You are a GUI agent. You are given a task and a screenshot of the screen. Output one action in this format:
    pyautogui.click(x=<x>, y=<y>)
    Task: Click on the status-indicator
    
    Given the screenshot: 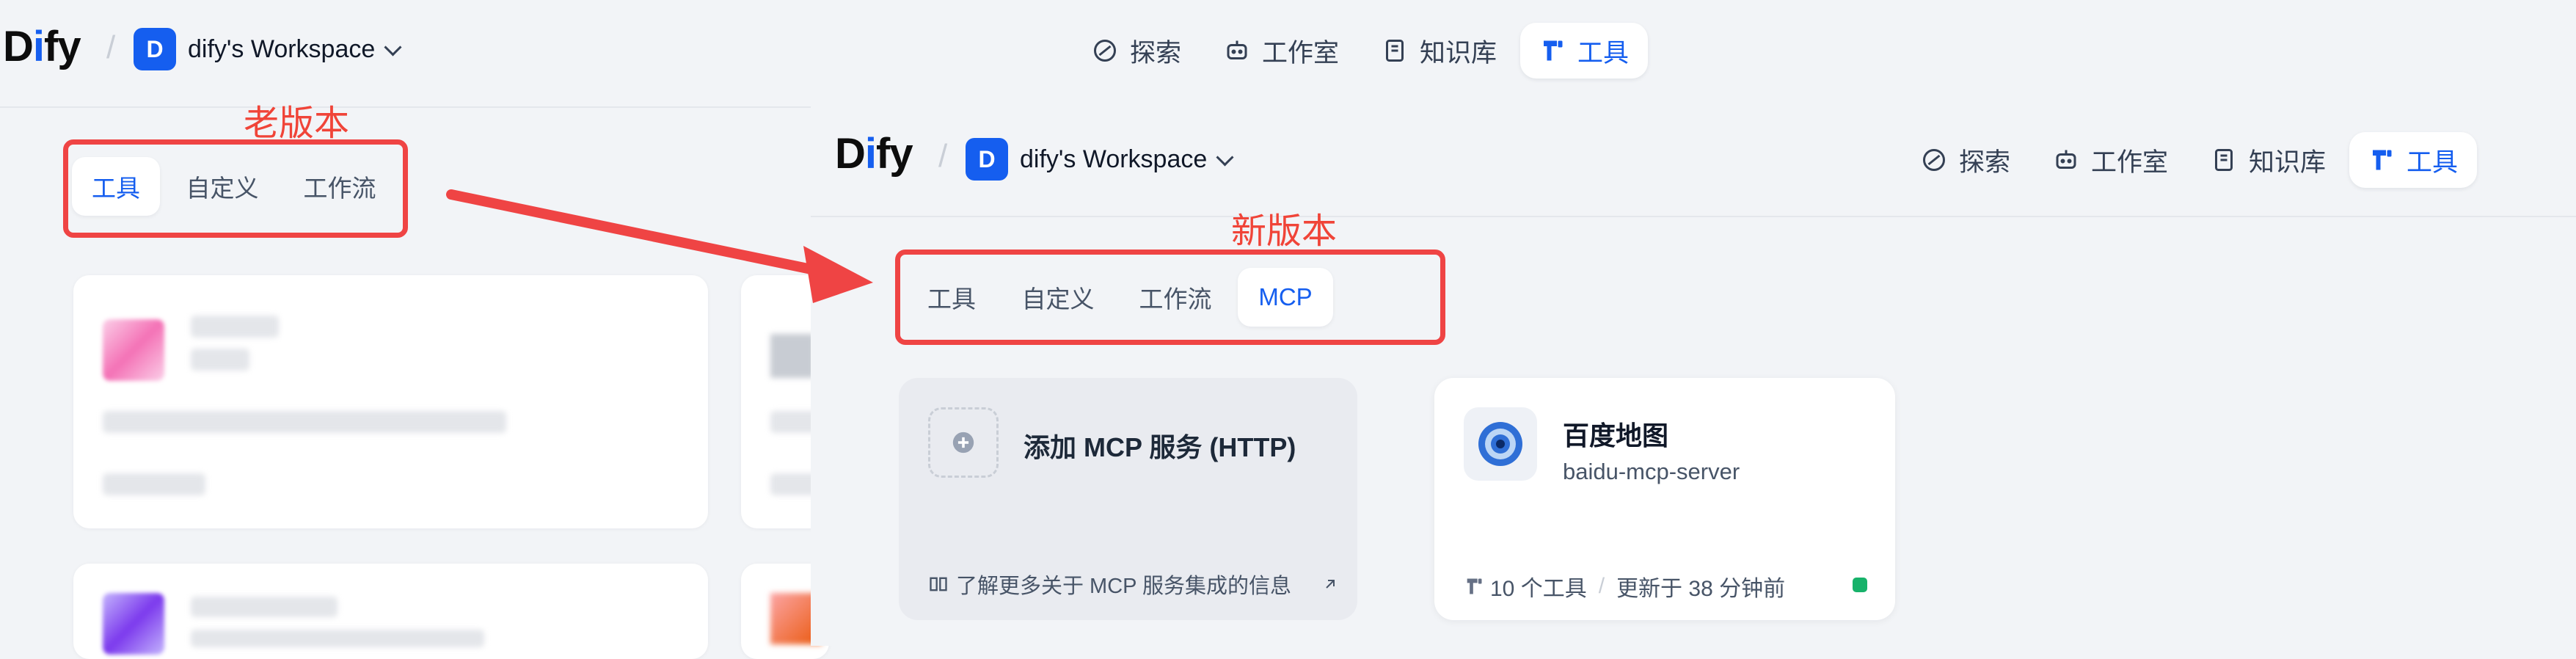 What is the action you would take?
    pyautogui.click(x=1860, y=585)
    